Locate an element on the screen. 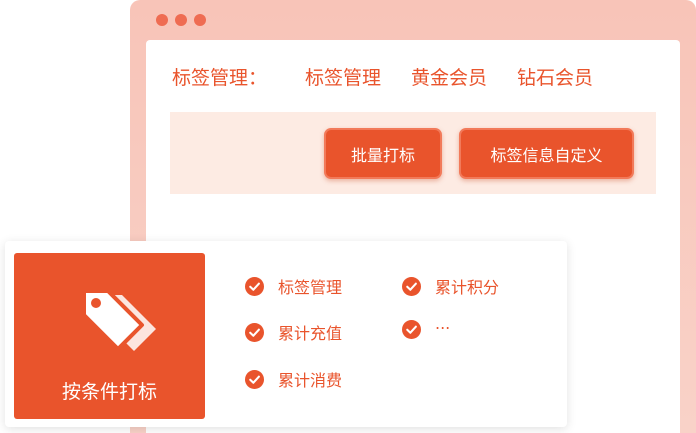 This screenshot has height=433, width=696. option-item: 累计消费 is located at coordinates (293, 379).